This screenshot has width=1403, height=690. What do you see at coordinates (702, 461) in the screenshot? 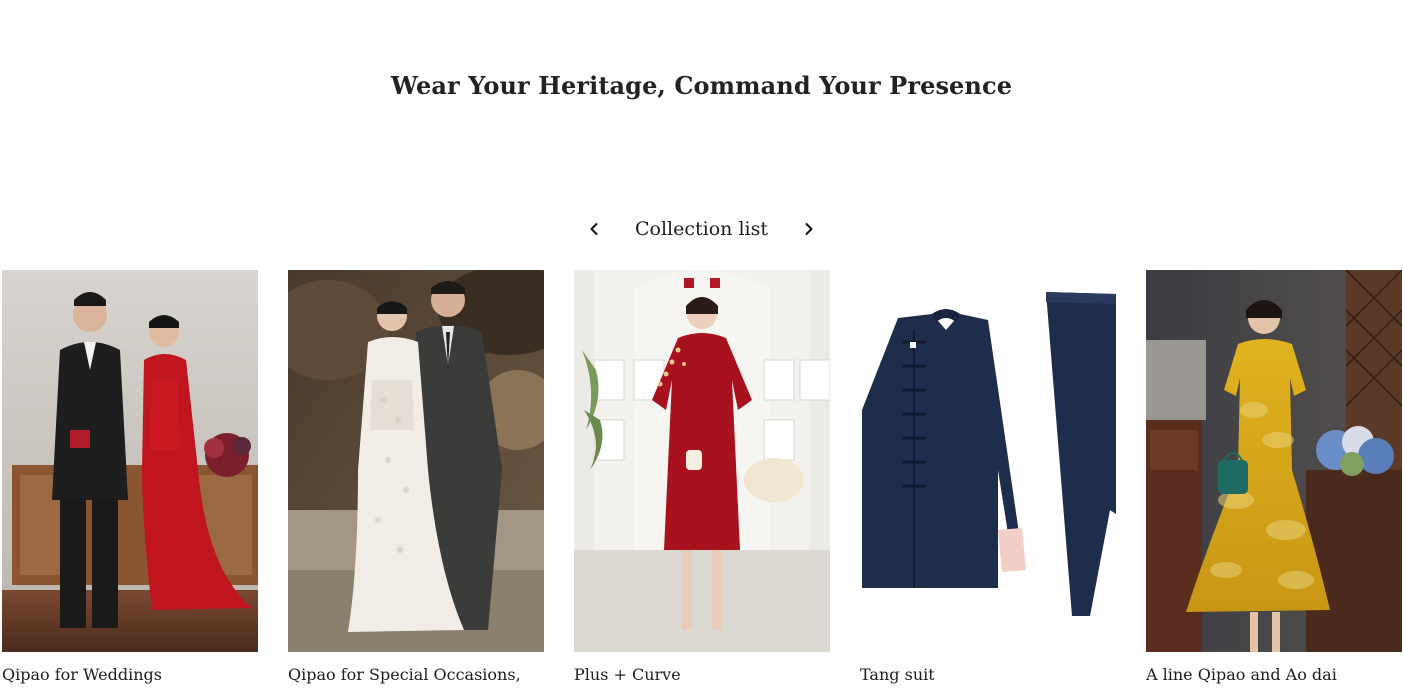
I see `collection-image-plus-curve` at bounding box center [702, 461].